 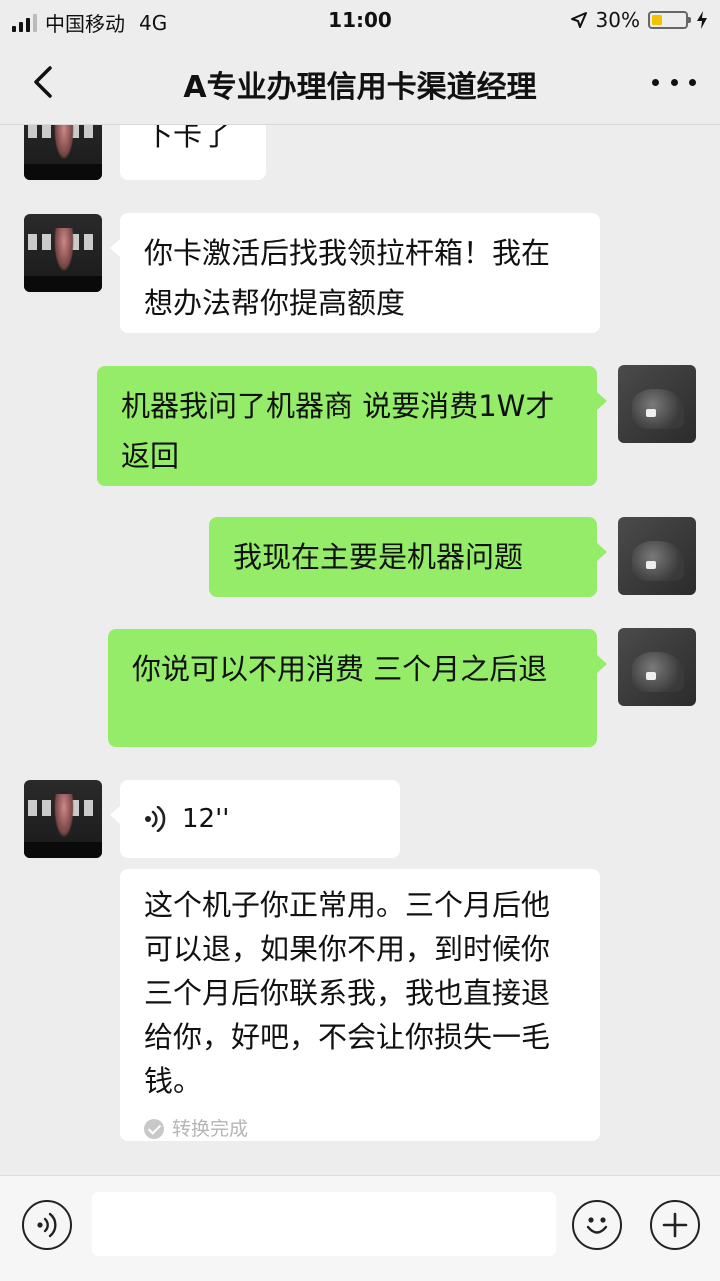 I want to click on message-text: 下卡了, so click(x=188, y=138).